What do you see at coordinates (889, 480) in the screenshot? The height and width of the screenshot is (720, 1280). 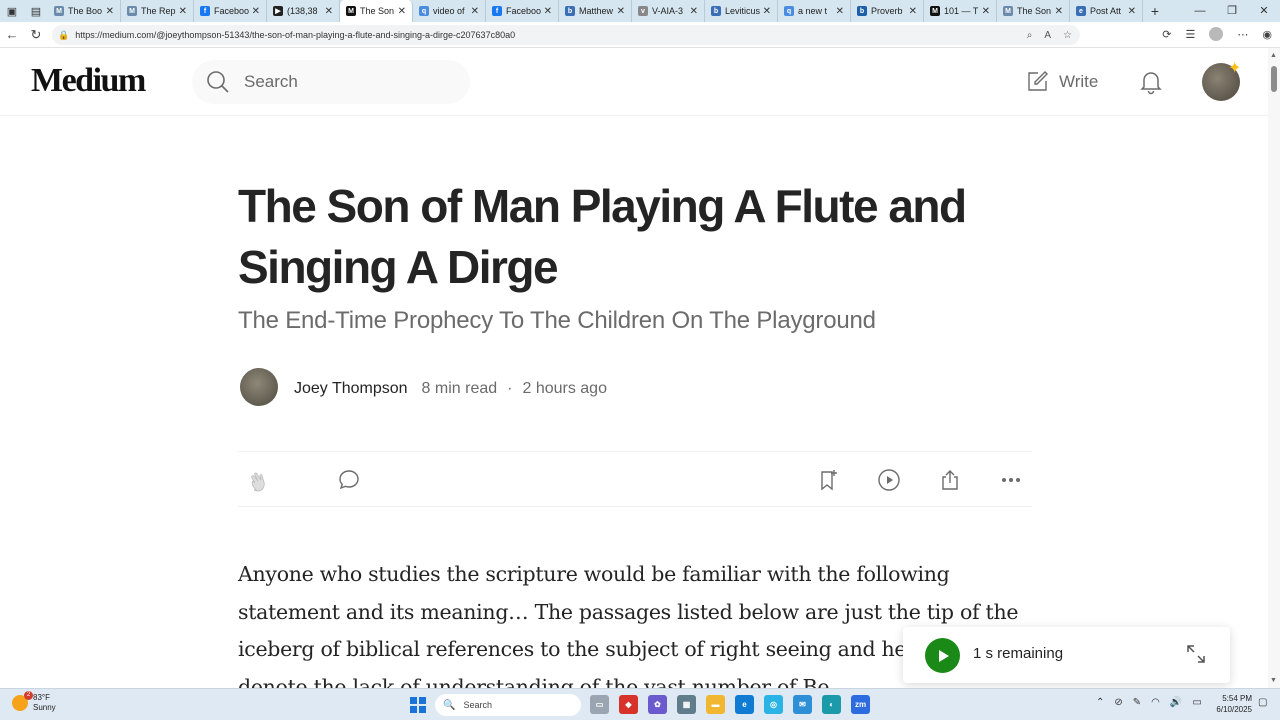 I see `listen-play-icon` at bounding box center [889, 480].